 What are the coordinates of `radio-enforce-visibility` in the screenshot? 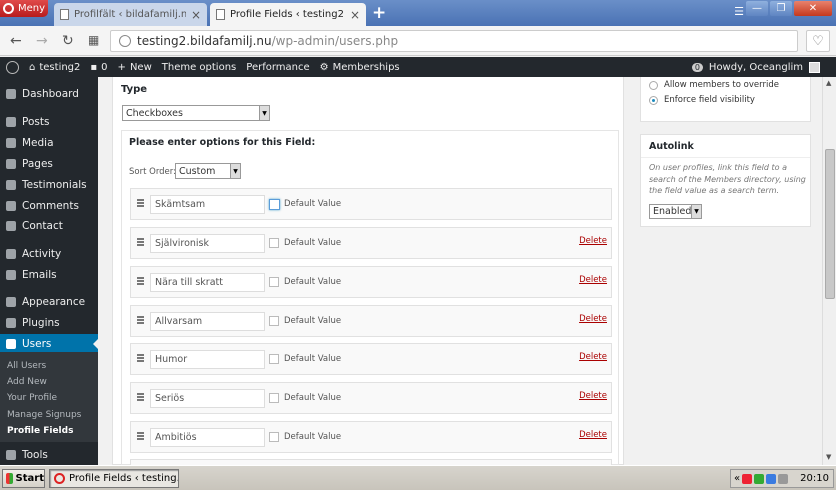 It's located at (653, 100).